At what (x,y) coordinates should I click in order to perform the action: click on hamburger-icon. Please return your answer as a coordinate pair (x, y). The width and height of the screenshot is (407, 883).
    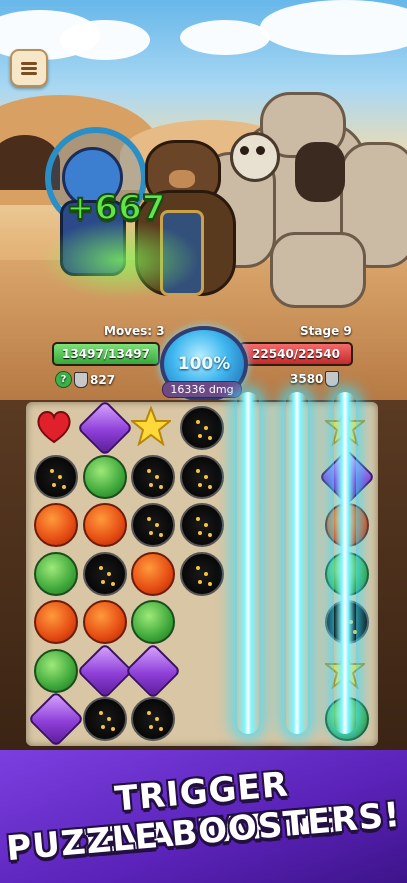
    Looking at the image, I should click on (29, 68).